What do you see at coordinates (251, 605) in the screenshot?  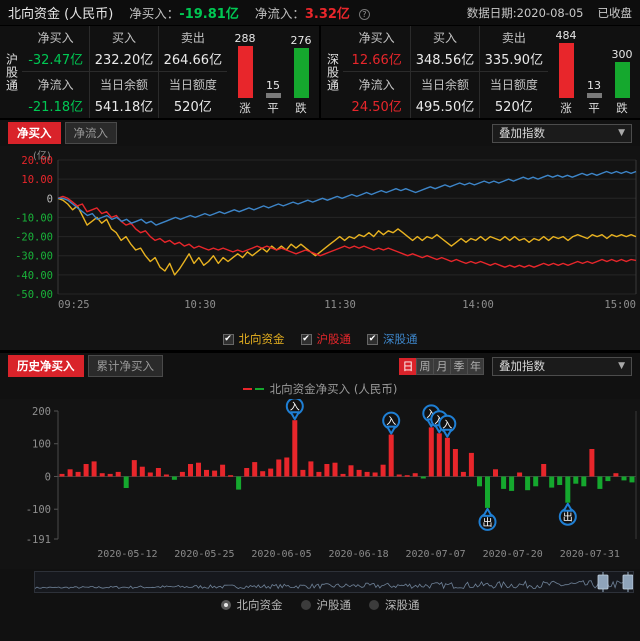 I see `radio-item-northbound: 北向资金` at bounding box center [251, 605].